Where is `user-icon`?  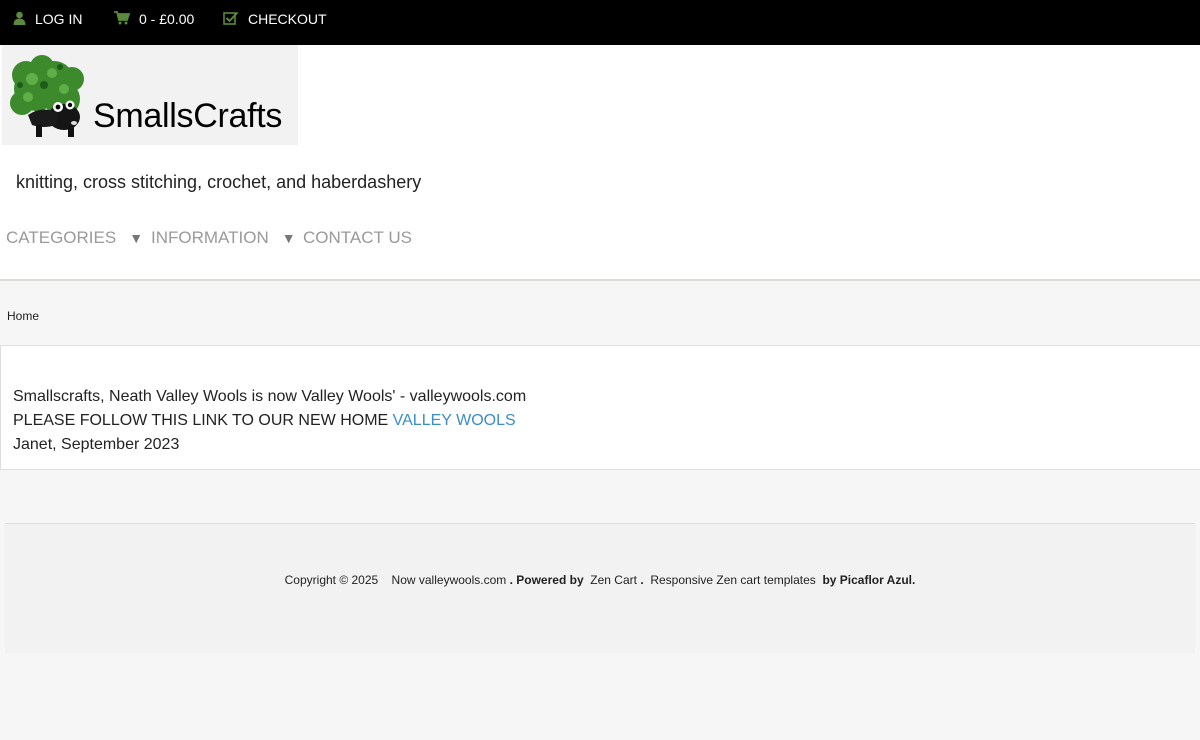
user-icon is located at coordinates (19, 19).